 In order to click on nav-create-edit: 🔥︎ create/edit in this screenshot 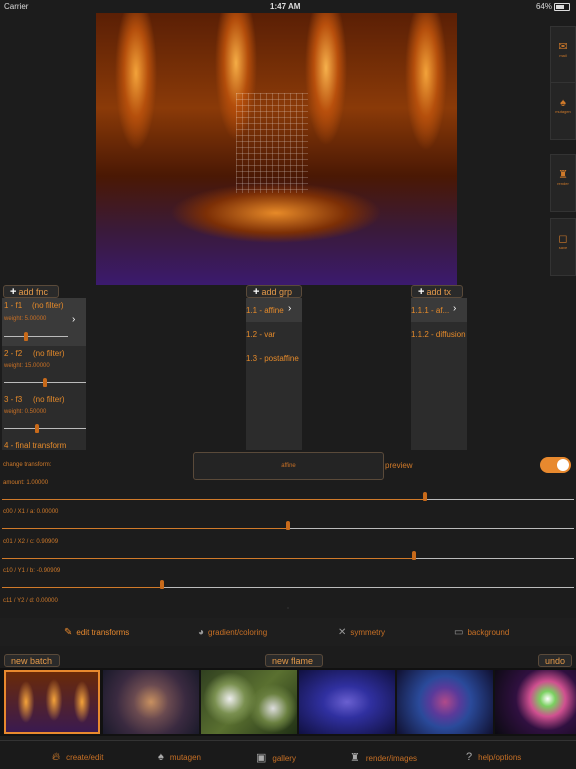, I will do `click(77, 757)`.